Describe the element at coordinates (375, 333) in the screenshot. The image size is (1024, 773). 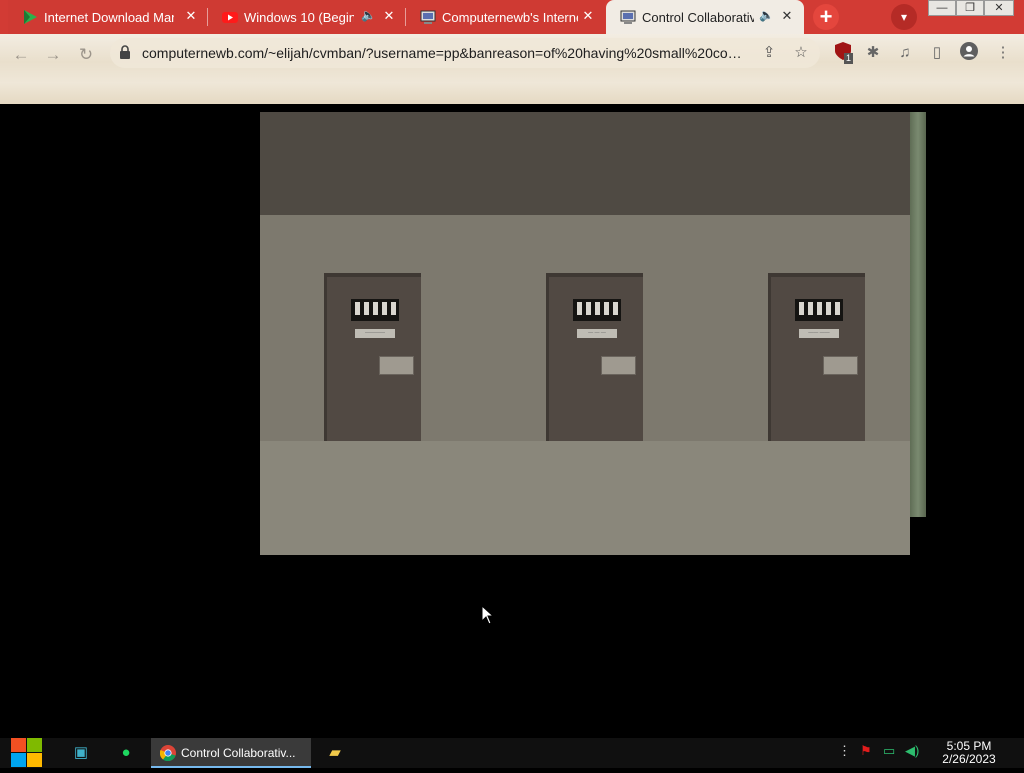
I see `door-nameplate: ————` at that location.